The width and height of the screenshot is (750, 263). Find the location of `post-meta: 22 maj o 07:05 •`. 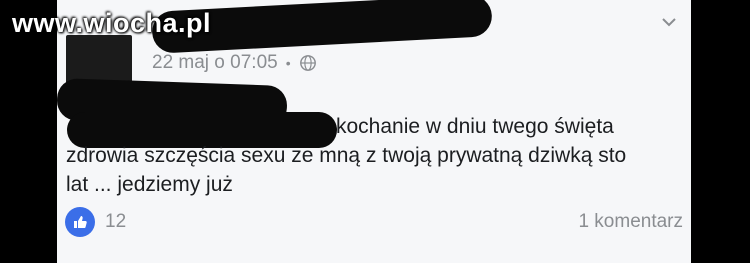

post-meta: 22 maj o 07:05 • is located at coordinates (234, 63).